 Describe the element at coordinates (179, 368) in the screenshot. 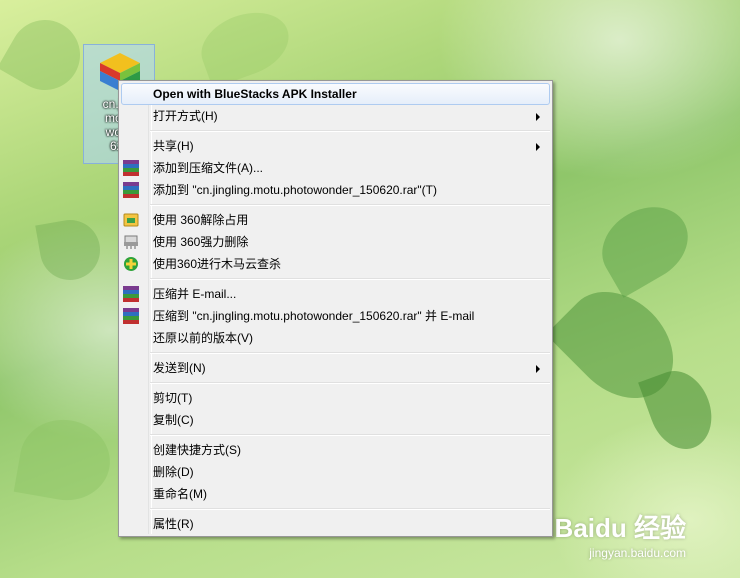

I see `menu-item-label: 发送到(N)` at that location.